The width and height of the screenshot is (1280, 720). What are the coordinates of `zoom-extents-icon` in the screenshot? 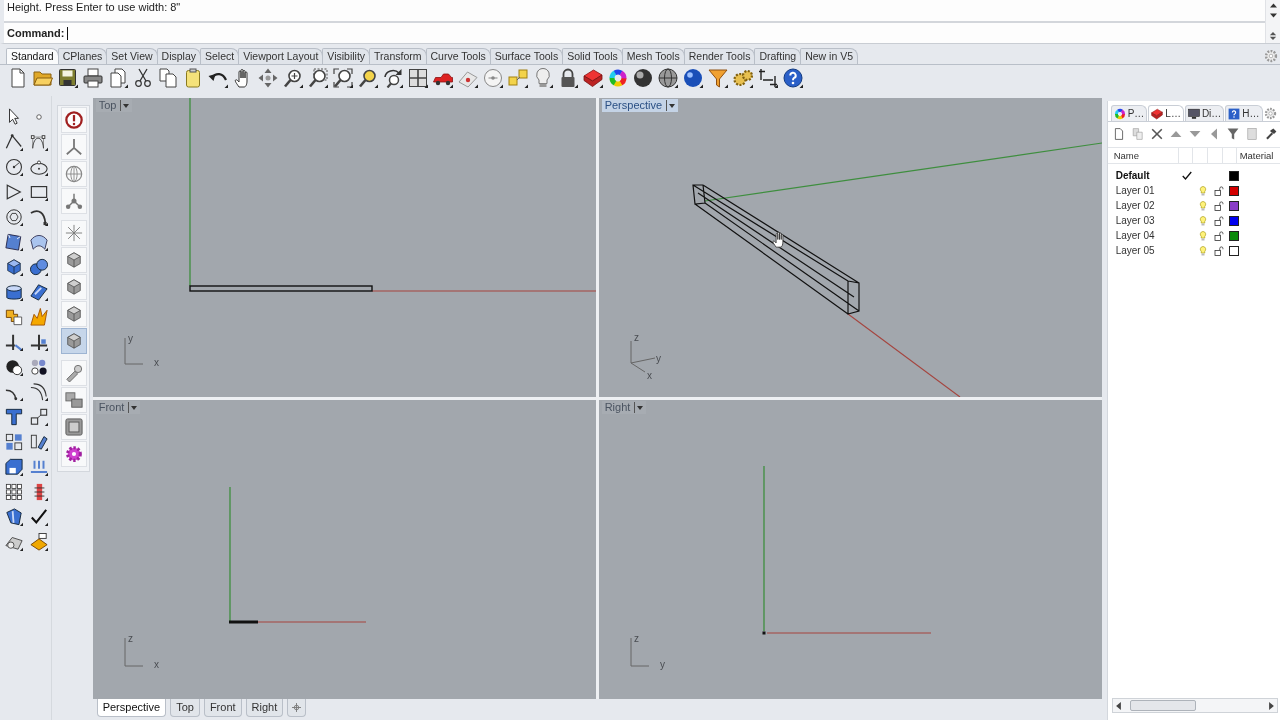 It's located at (343, 78).